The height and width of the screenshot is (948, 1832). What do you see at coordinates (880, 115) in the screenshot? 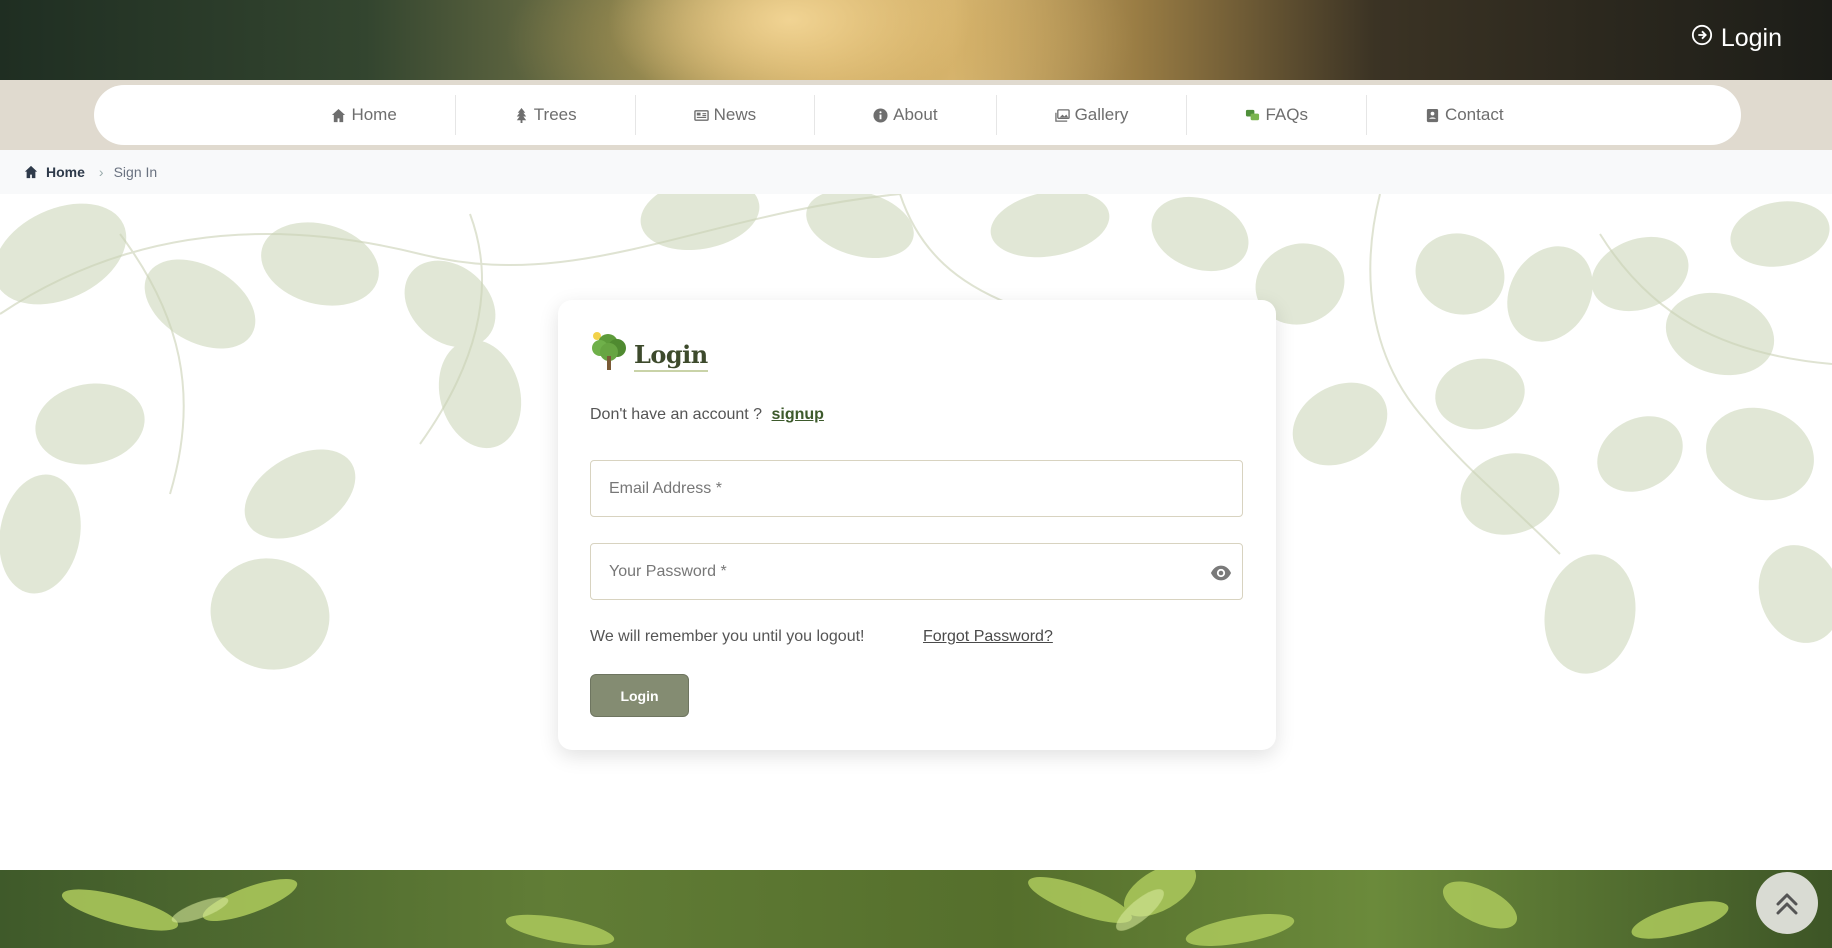
I see `info-circle-icon` at bounding box center [880, 115].